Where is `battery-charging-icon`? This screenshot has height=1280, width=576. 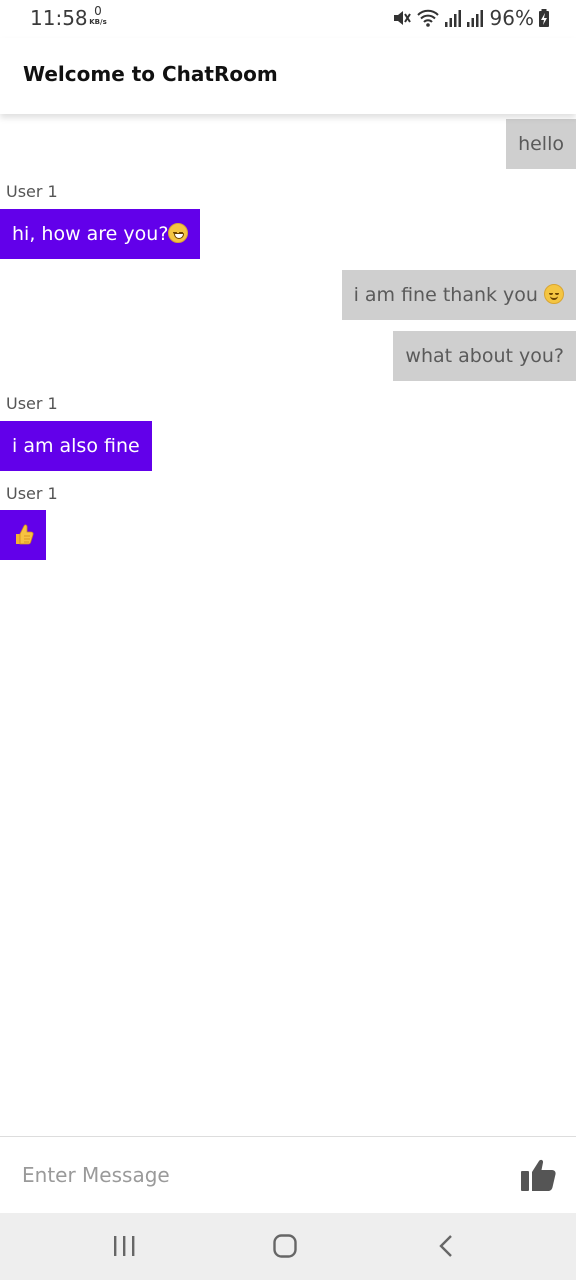 battery-charging-icon is located at coordinates (544, 18).